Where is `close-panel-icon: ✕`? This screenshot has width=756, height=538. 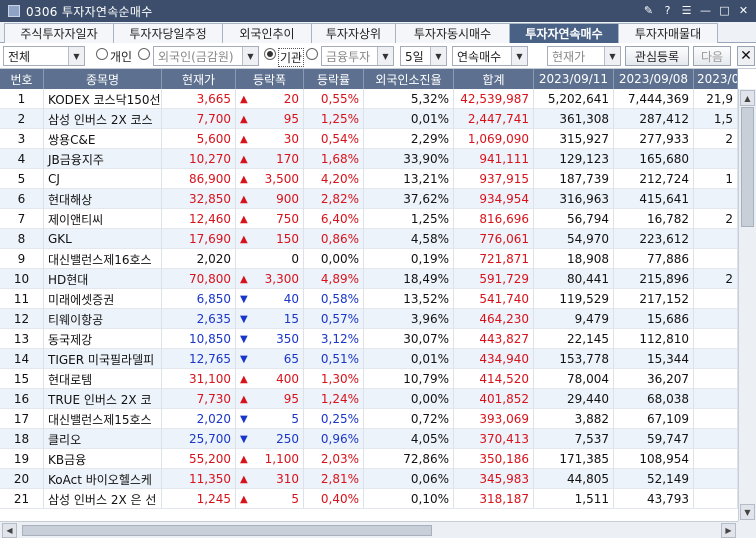 close-panel-icon: ✕ is located at coordinates (746, 56).